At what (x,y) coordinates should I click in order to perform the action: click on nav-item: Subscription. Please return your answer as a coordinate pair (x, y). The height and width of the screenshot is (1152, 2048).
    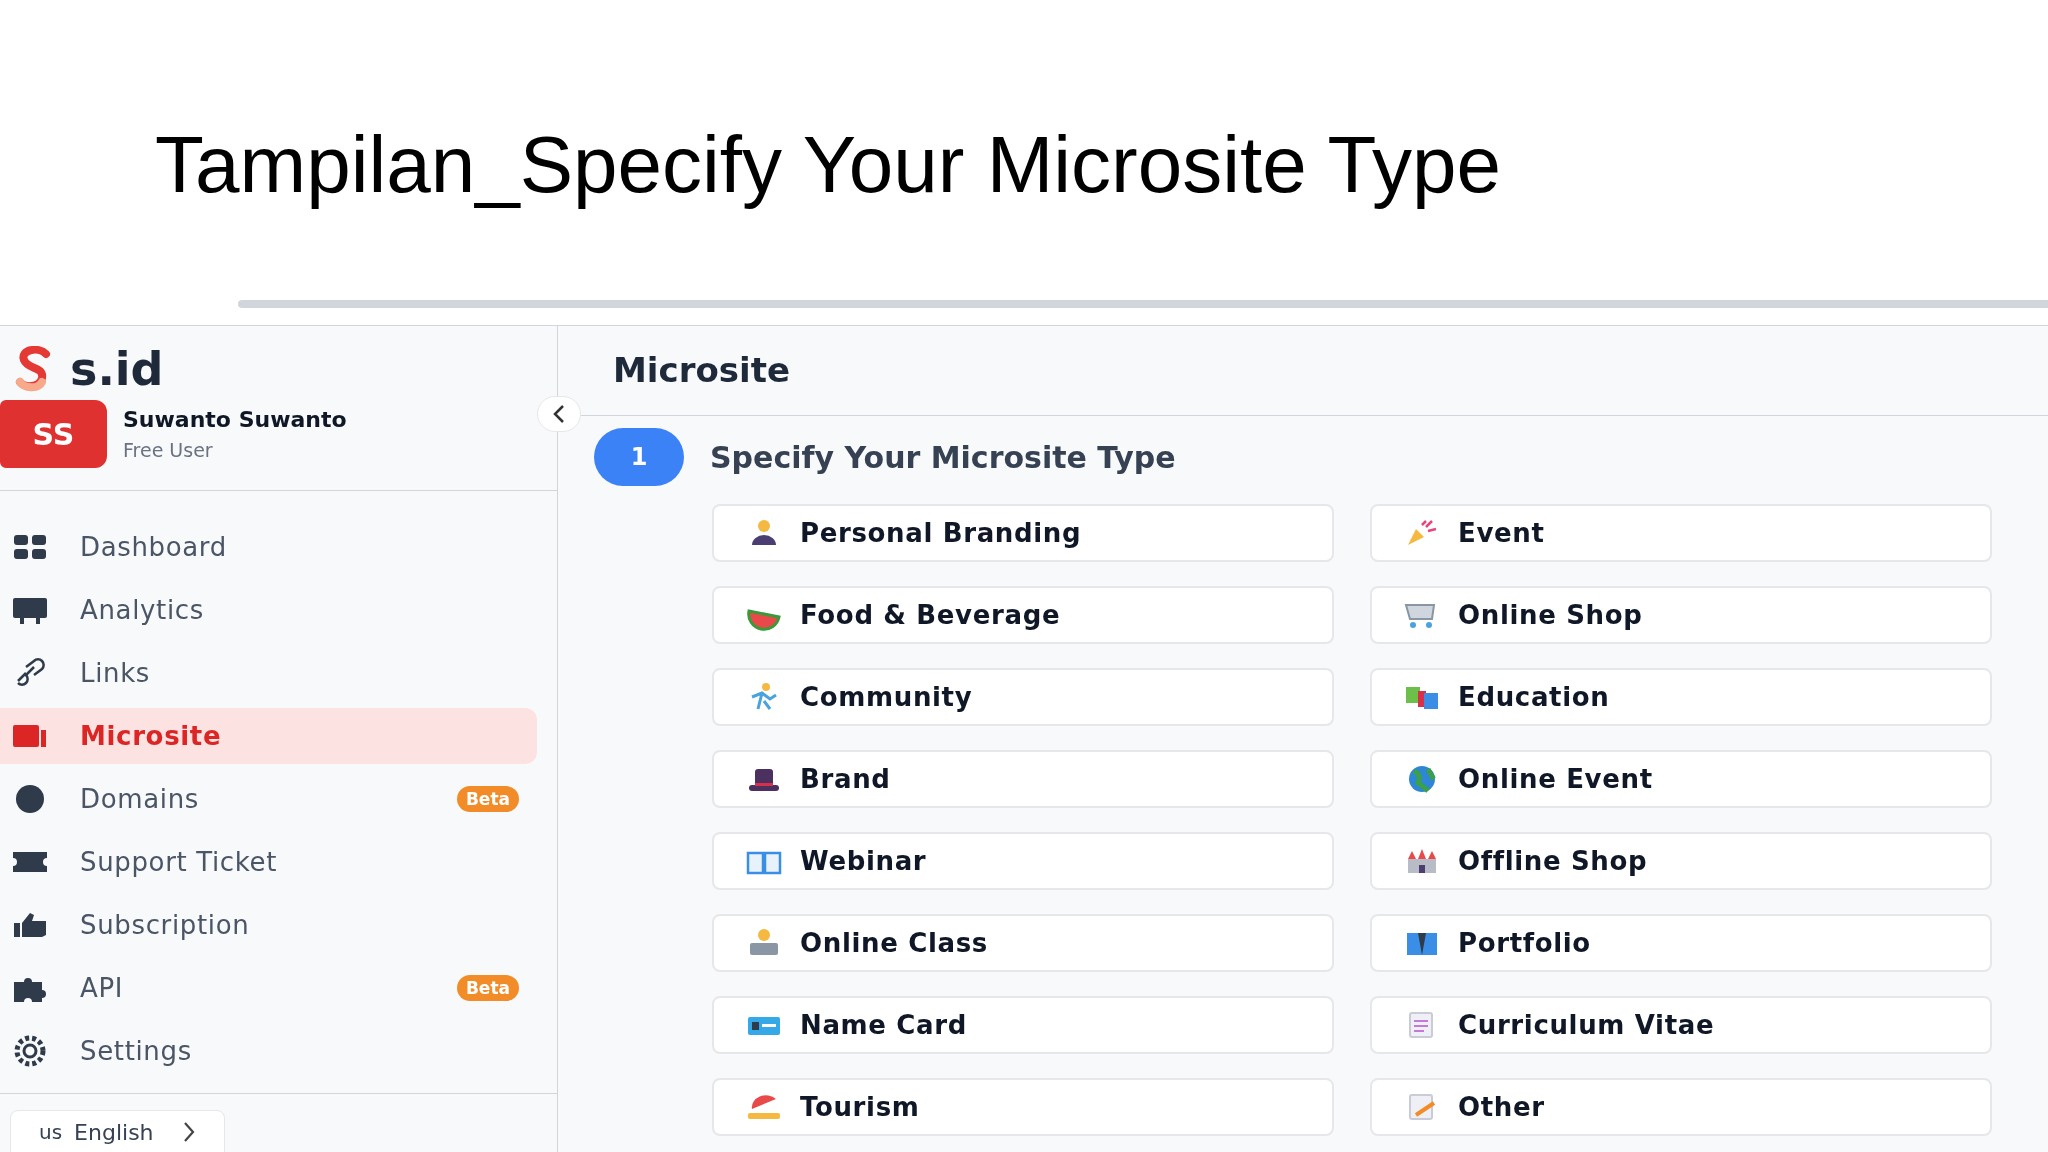
    Looking at the image, I should click on (268, 925).